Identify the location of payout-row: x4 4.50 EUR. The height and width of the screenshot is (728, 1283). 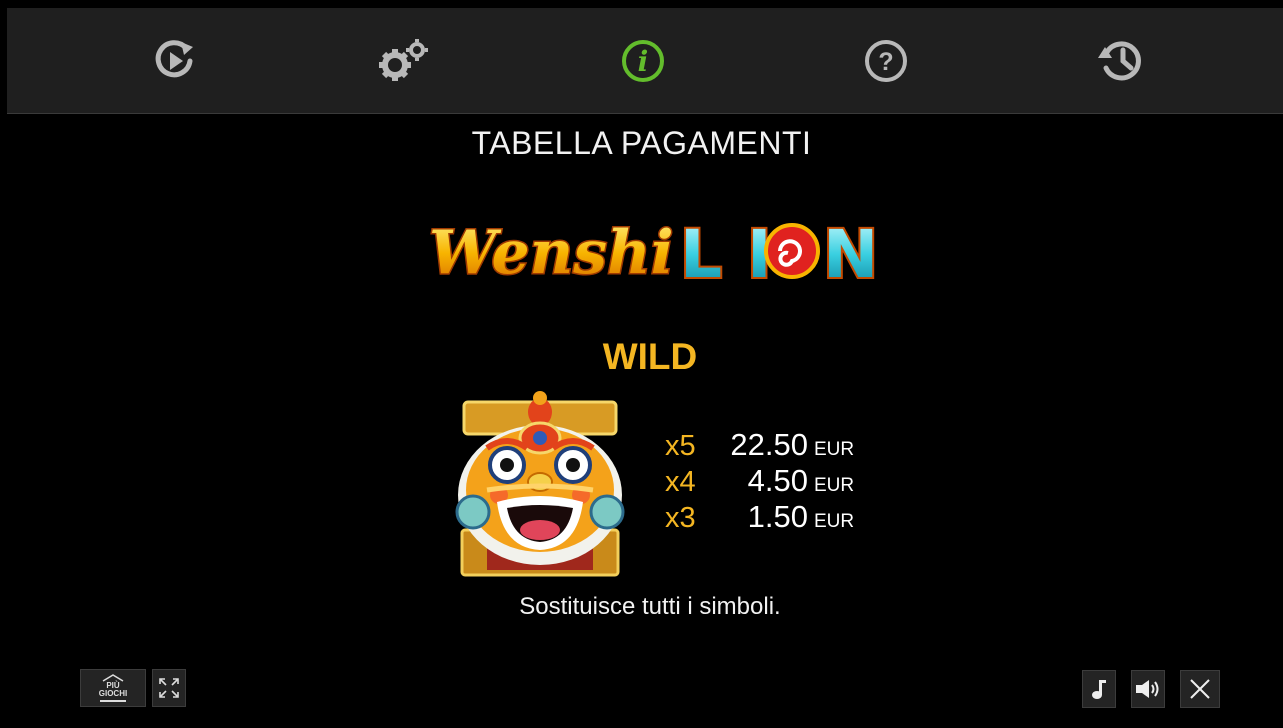
(759, 481).